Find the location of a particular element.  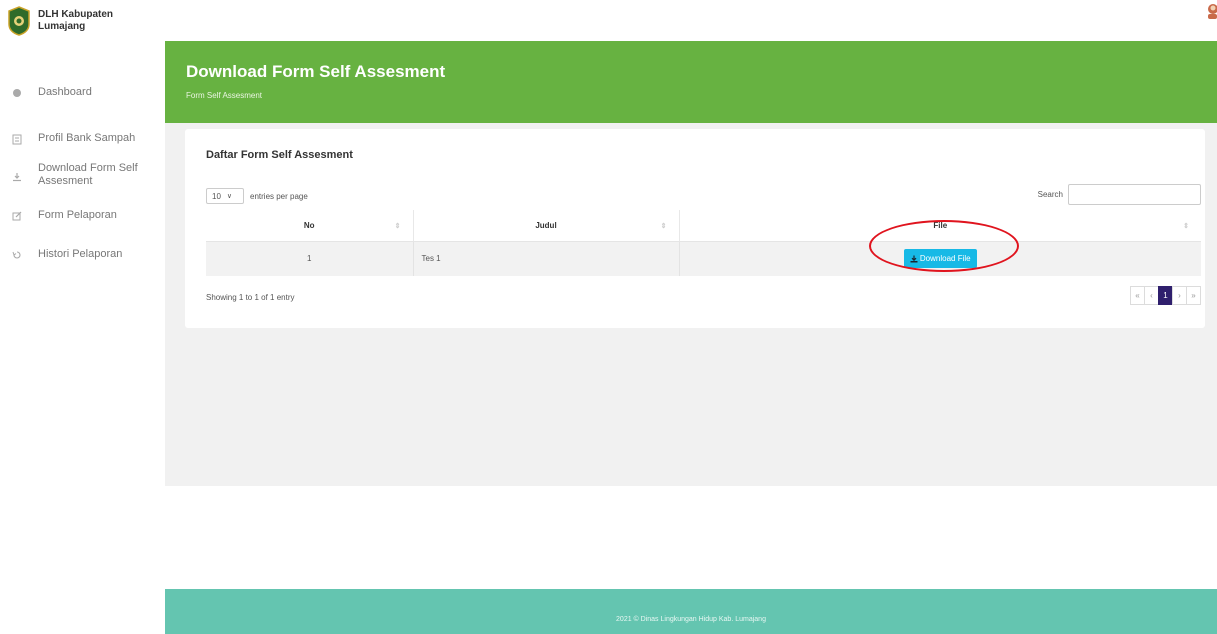

sidebar-item-form-pelaporan: Form Pelaporan is located at coordinates (82, 215).